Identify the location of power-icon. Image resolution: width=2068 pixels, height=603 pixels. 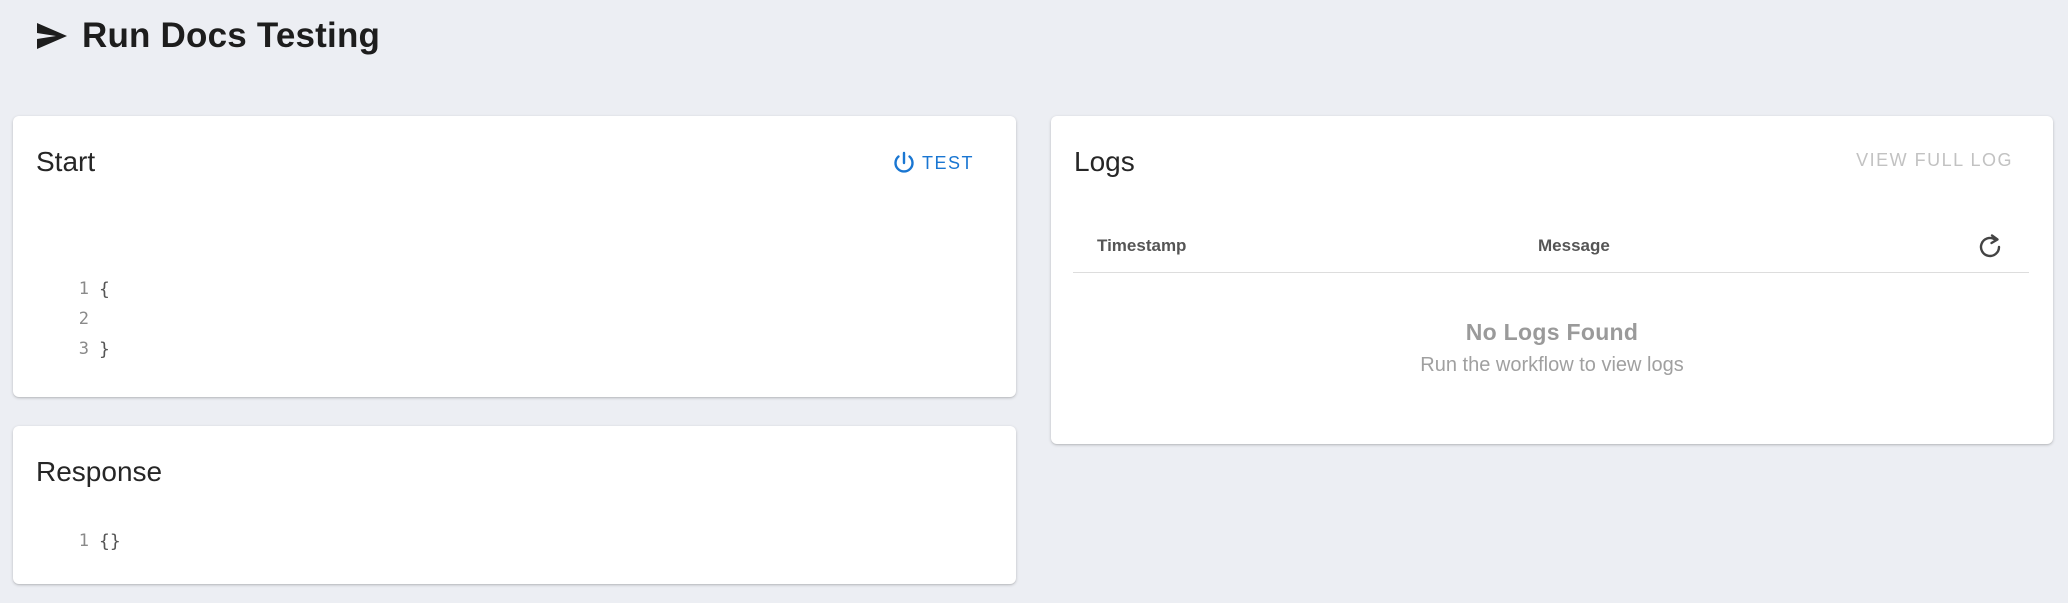
(904, 163).